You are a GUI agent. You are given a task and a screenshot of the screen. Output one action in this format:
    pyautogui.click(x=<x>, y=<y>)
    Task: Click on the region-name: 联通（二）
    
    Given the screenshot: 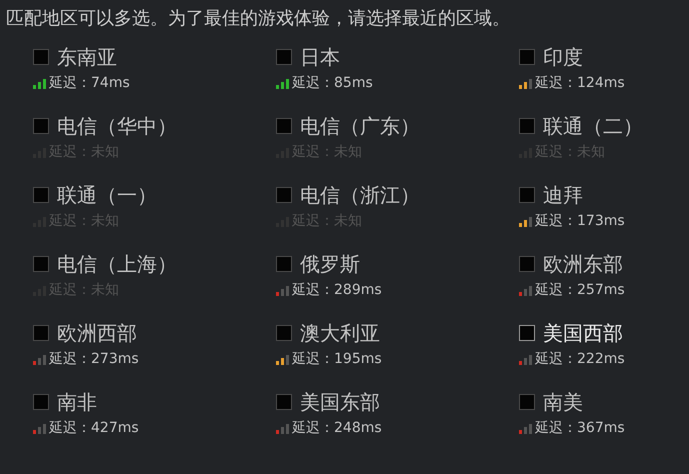 What is the action you would take?
    pyautogui.click(x=593, y=126)
    